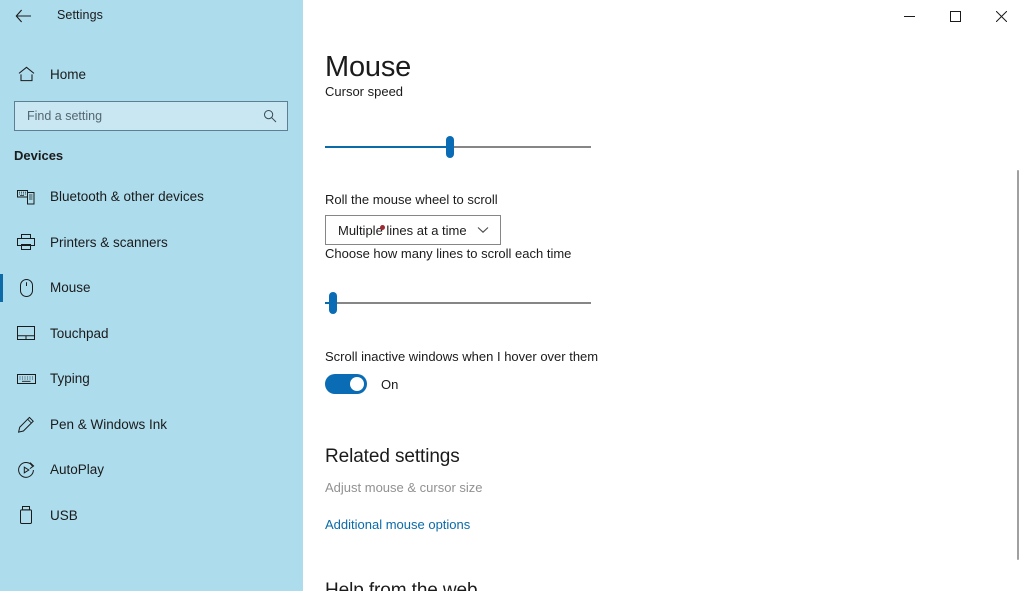 Image resolution: width=1024 pixels, height=591 pixels. I want to click on sidebar-item-label: Typing, so click(70, 379).